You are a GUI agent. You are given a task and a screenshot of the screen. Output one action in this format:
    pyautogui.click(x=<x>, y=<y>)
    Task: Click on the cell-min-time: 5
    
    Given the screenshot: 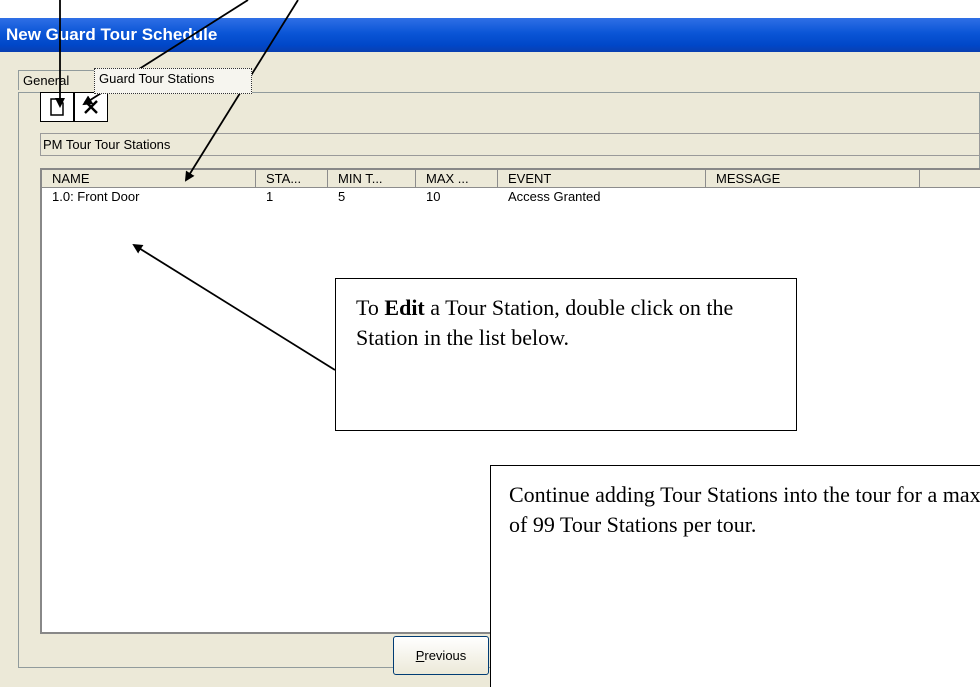 What is the action you would take?
    pyautogui.click(x=342, y=196)
    